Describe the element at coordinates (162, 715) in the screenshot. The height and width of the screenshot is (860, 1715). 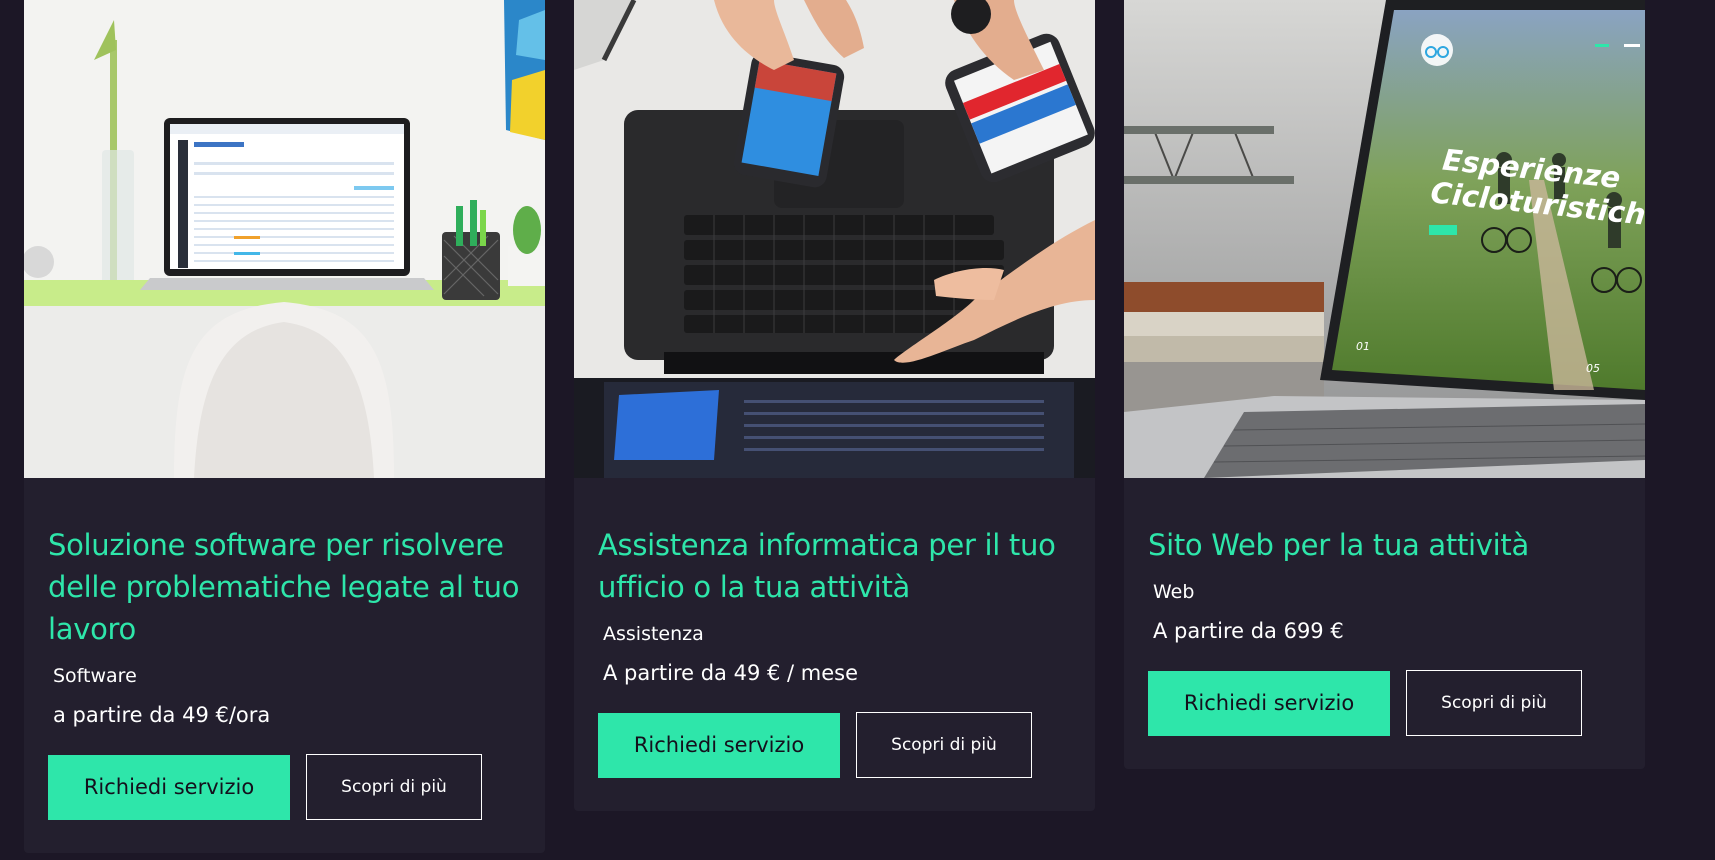
I see `card-price: a partire da 49 €/ora` at that location.